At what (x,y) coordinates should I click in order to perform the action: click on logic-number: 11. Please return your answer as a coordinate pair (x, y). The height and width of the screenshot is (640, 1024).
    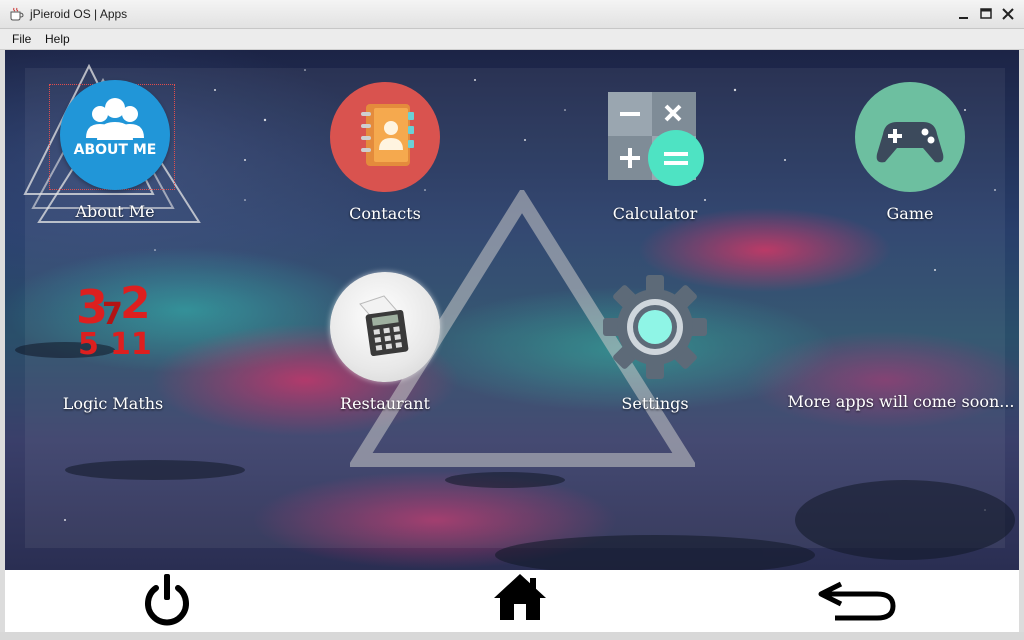
    Looking at the image, I should click on (131, 344).